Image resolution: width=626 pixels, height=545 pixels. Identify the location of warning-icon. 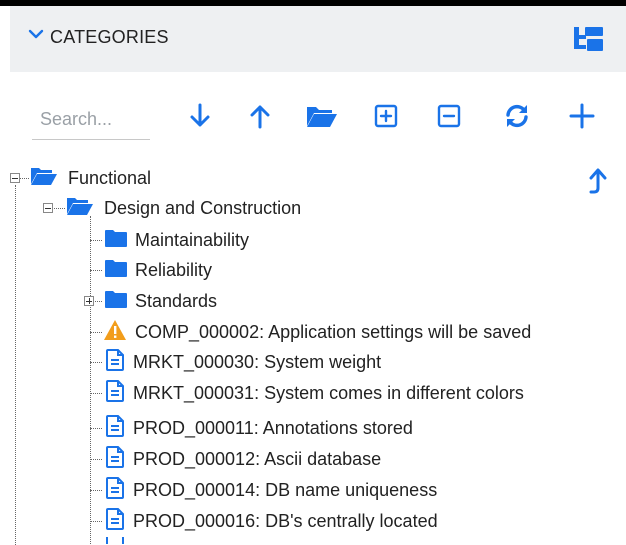
(115, 332).